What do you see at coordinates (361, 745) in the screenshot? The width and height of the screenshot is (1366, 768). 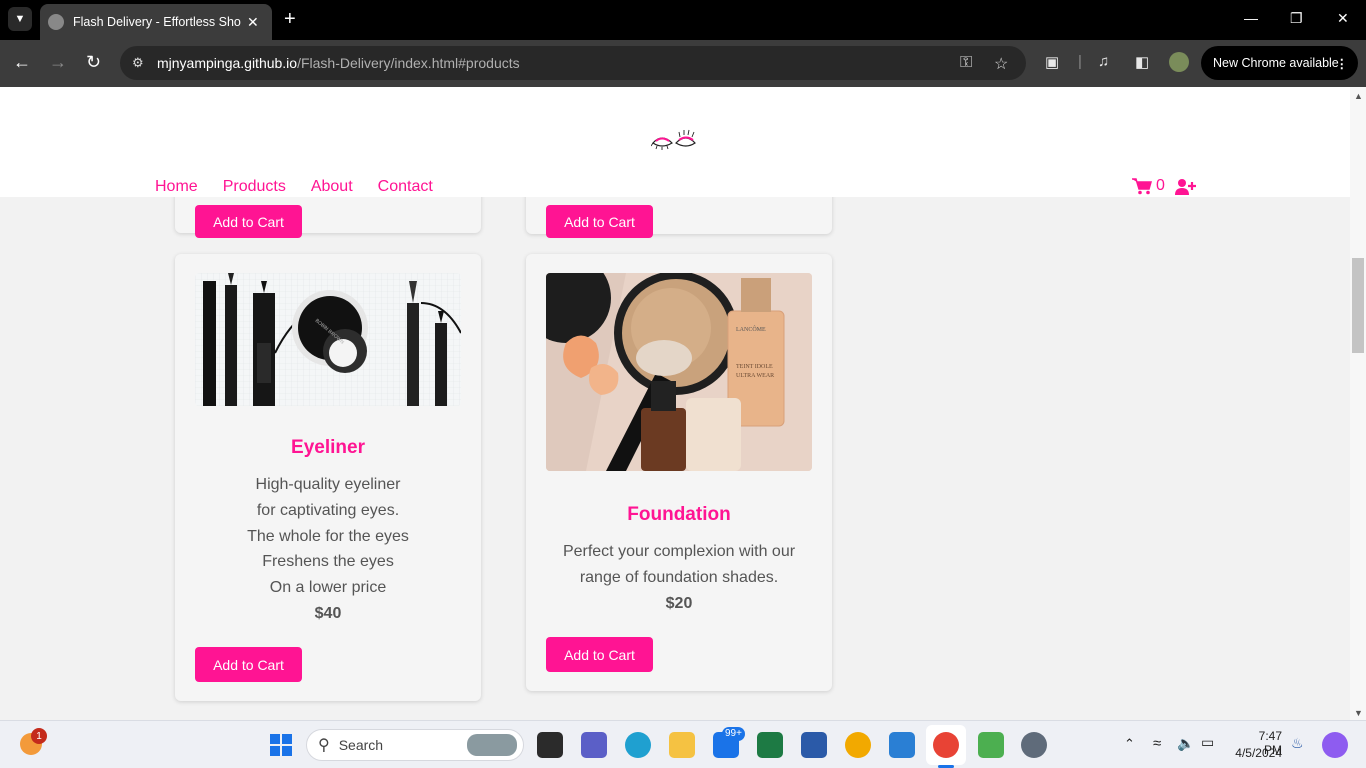 I see `search-placeholder: Search` at bounding box center [361, 745].